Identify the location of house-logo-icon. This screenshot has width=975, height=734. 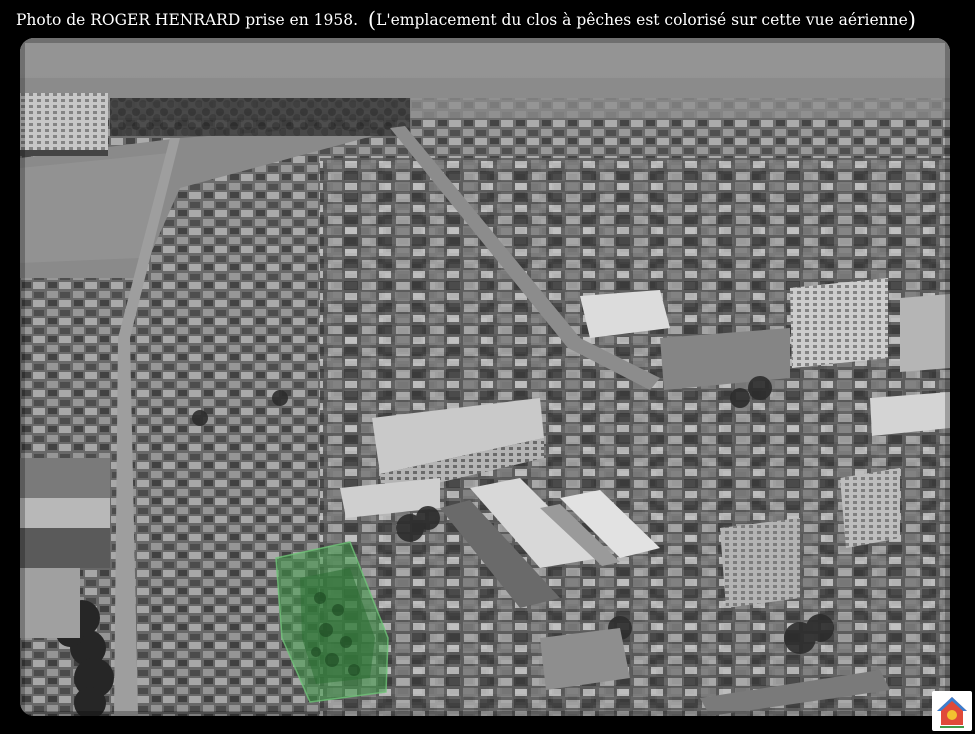
(952, 711).